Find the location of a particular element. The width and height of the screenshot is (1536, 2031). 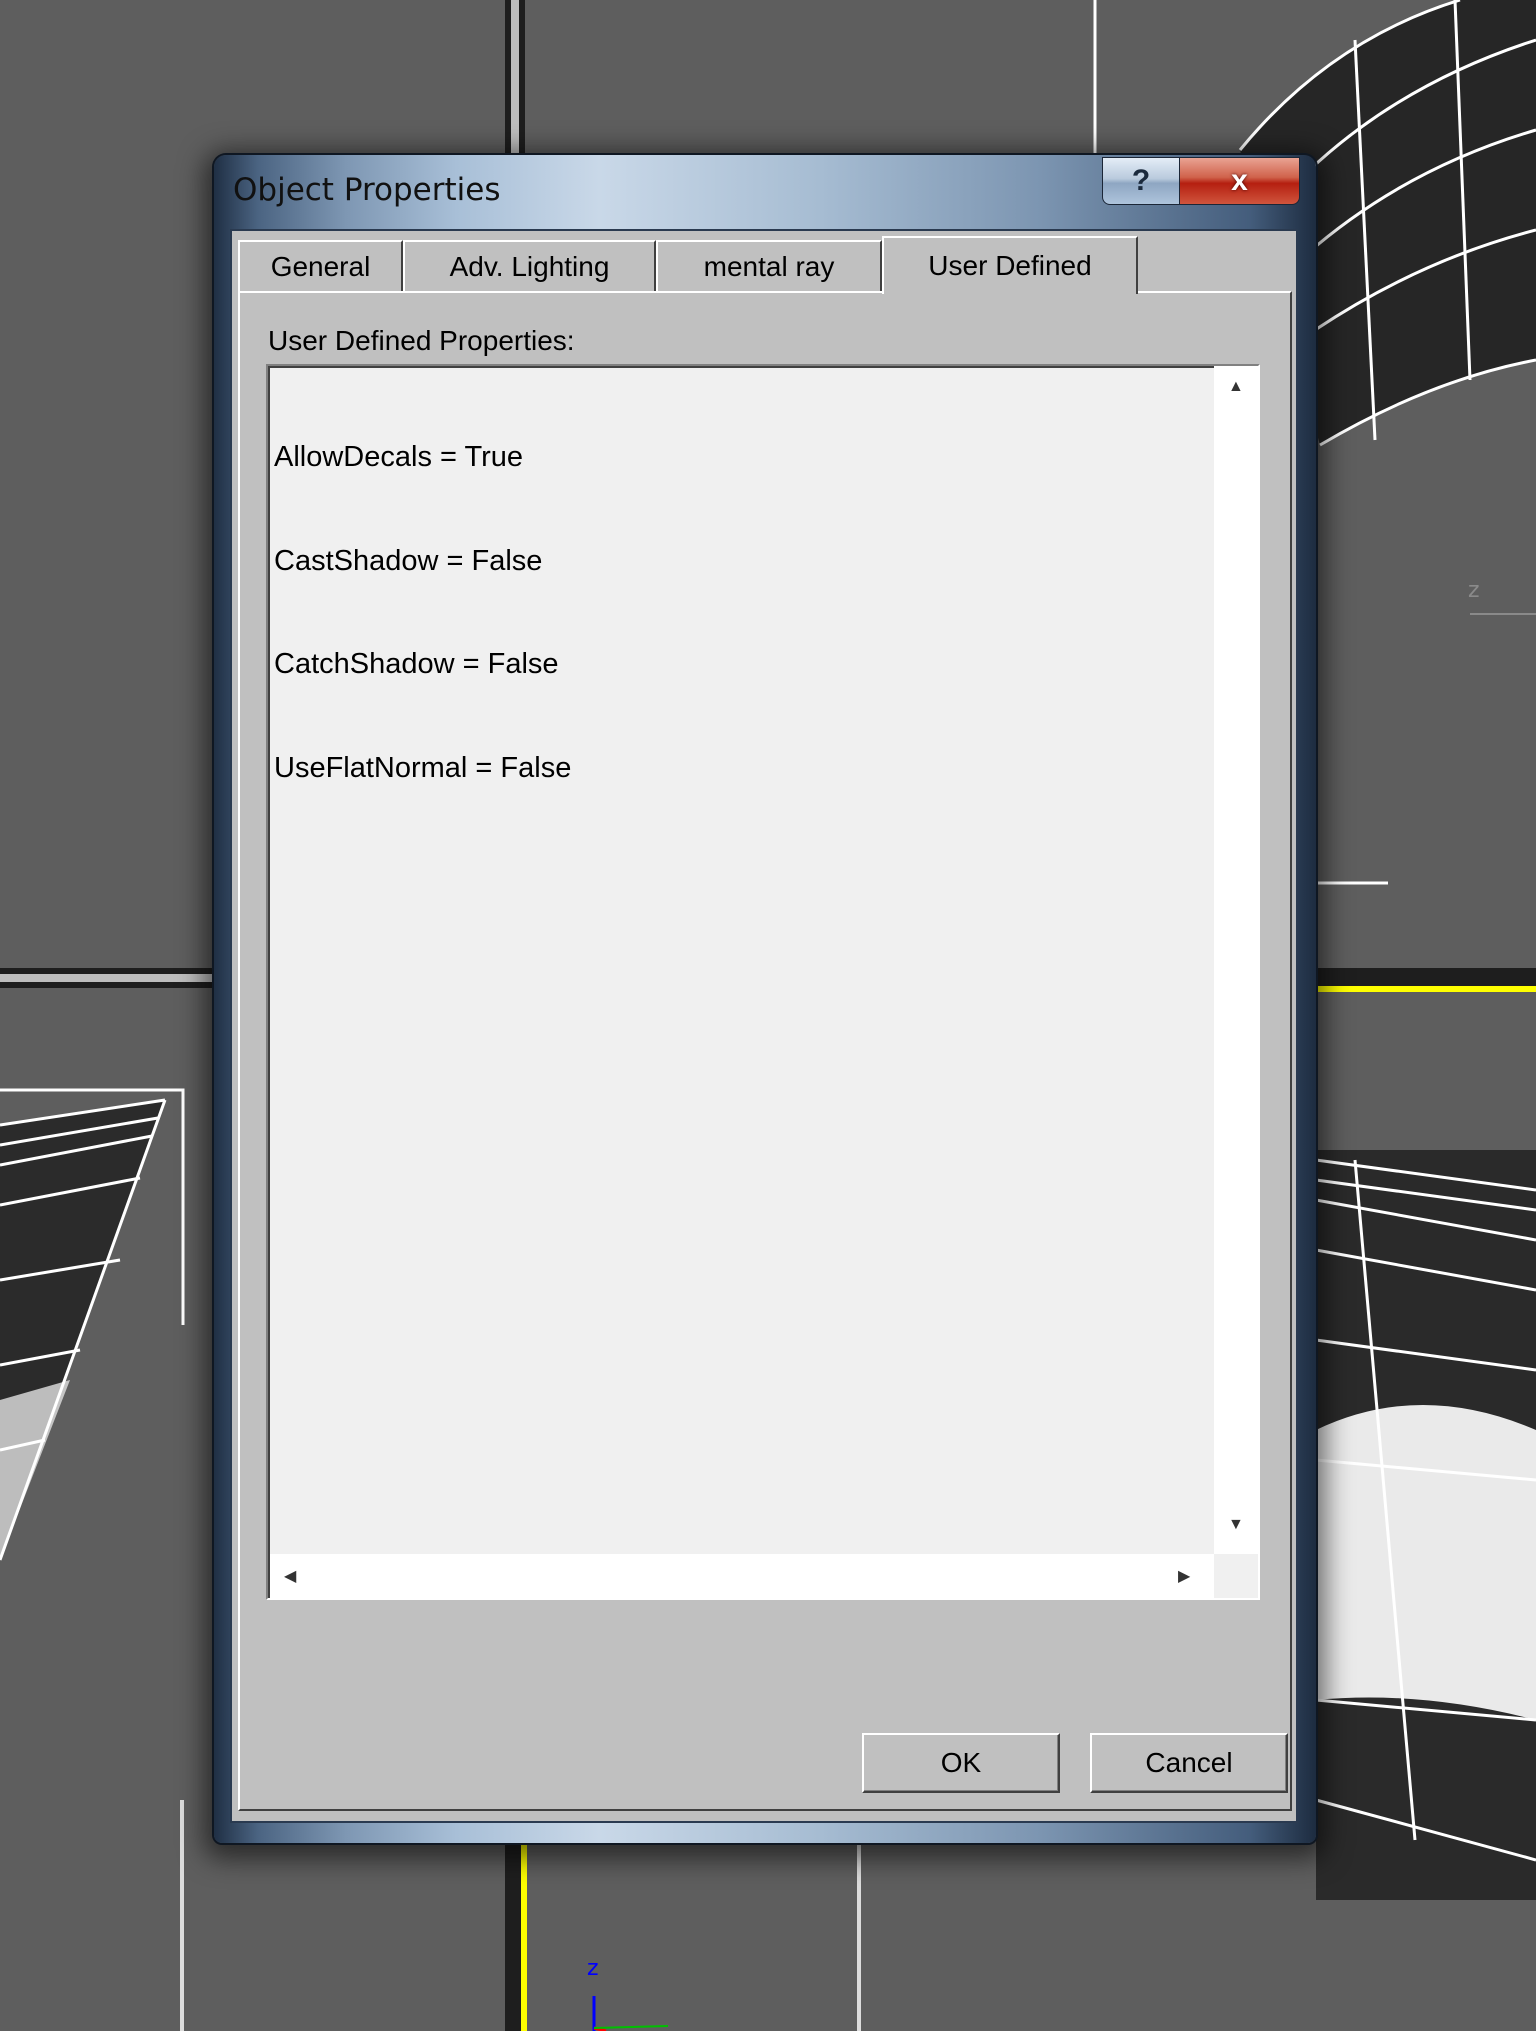

tab-label: Adv. Lighting is located at coordinates (529, 266).